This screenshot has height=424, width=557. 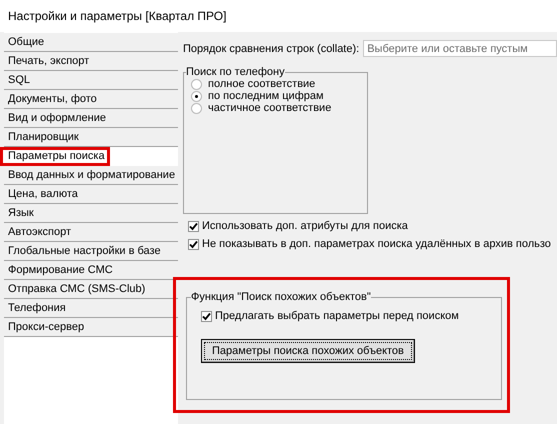 I want to click on sidebar-item: Отправка СМС (SMS-Club), so click(x=91, y=289).